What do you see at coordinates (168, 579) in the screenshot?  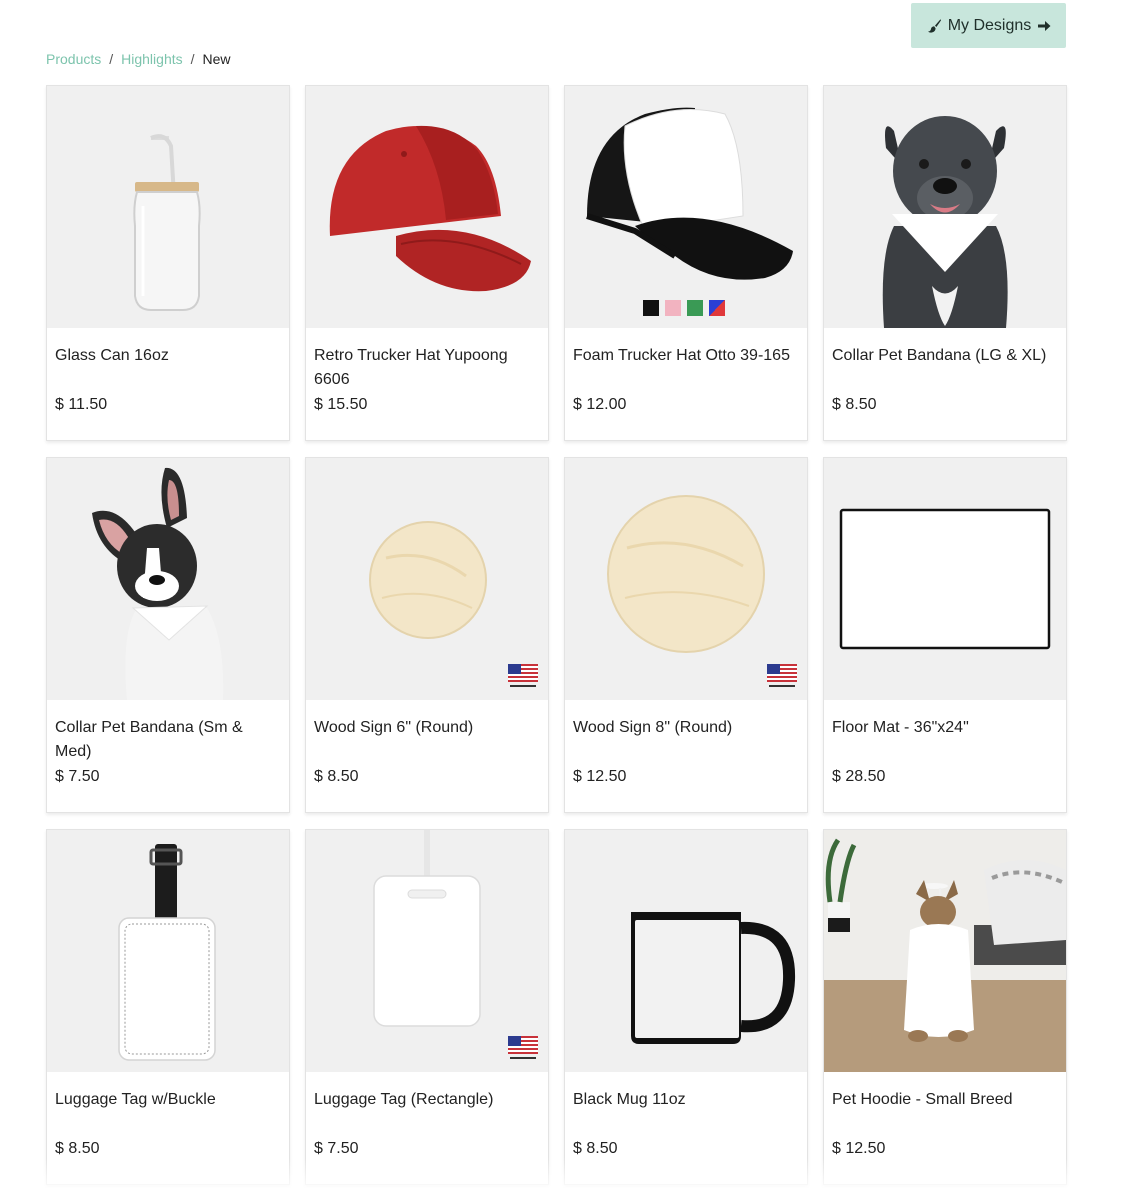 I see `product-image-dog-bandana-small` at bounding box center [168, 579].